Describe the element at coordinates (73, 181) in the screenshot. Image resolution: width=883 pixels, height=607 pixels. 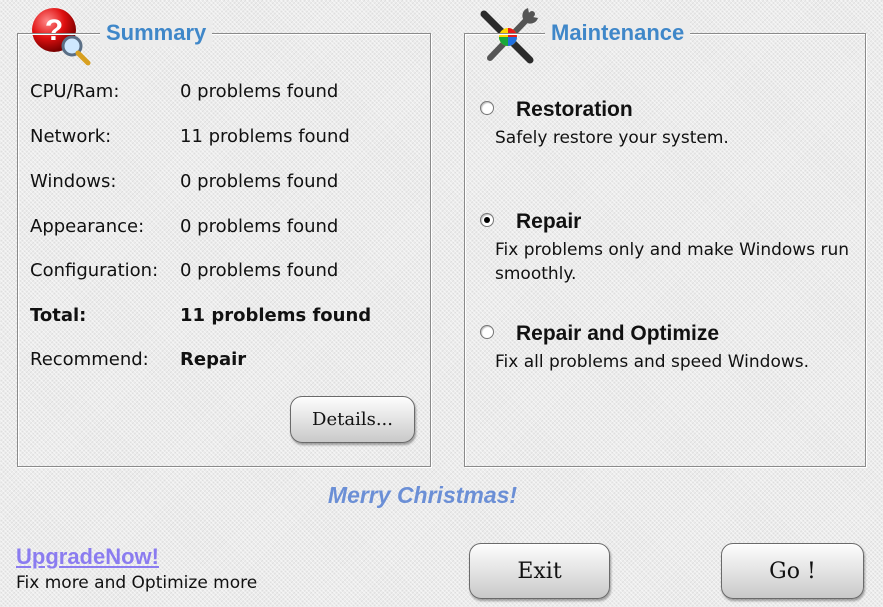
I see `row-label: Windows:` at that location.